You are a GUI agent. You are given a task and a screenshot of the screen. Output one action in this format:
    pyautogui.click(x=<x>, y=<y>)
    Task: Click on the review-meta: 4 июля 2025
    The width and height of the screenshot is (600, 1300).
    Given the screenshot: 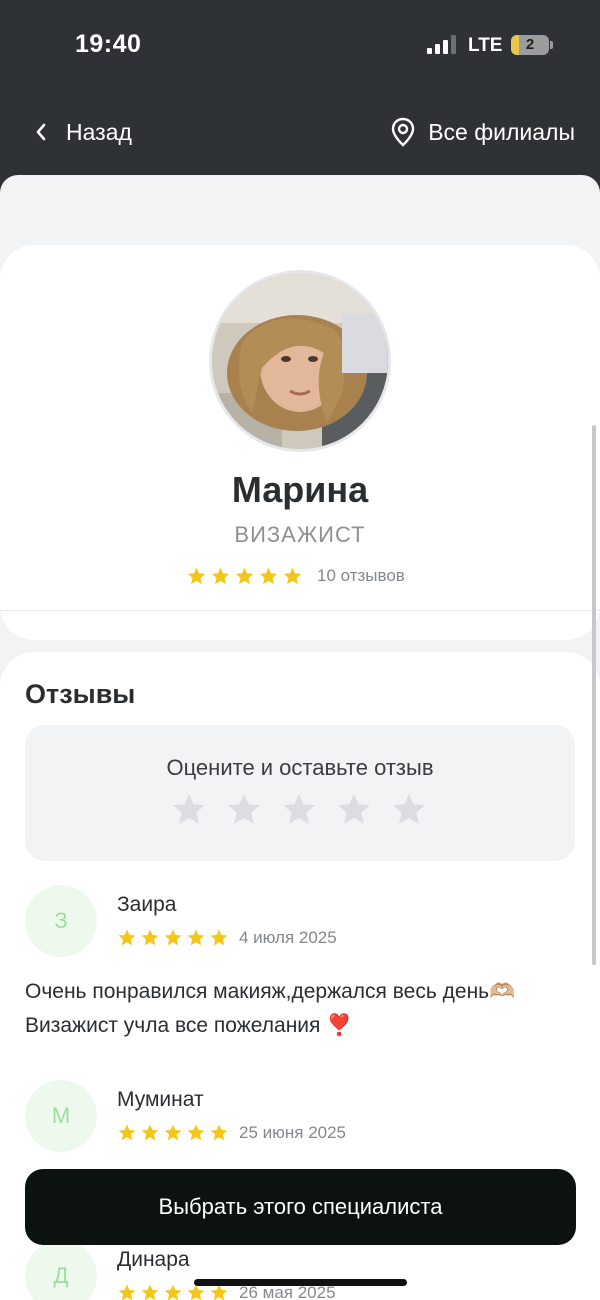 What is the action you would take?
    pyautogui.click(x=227, y=938)
    